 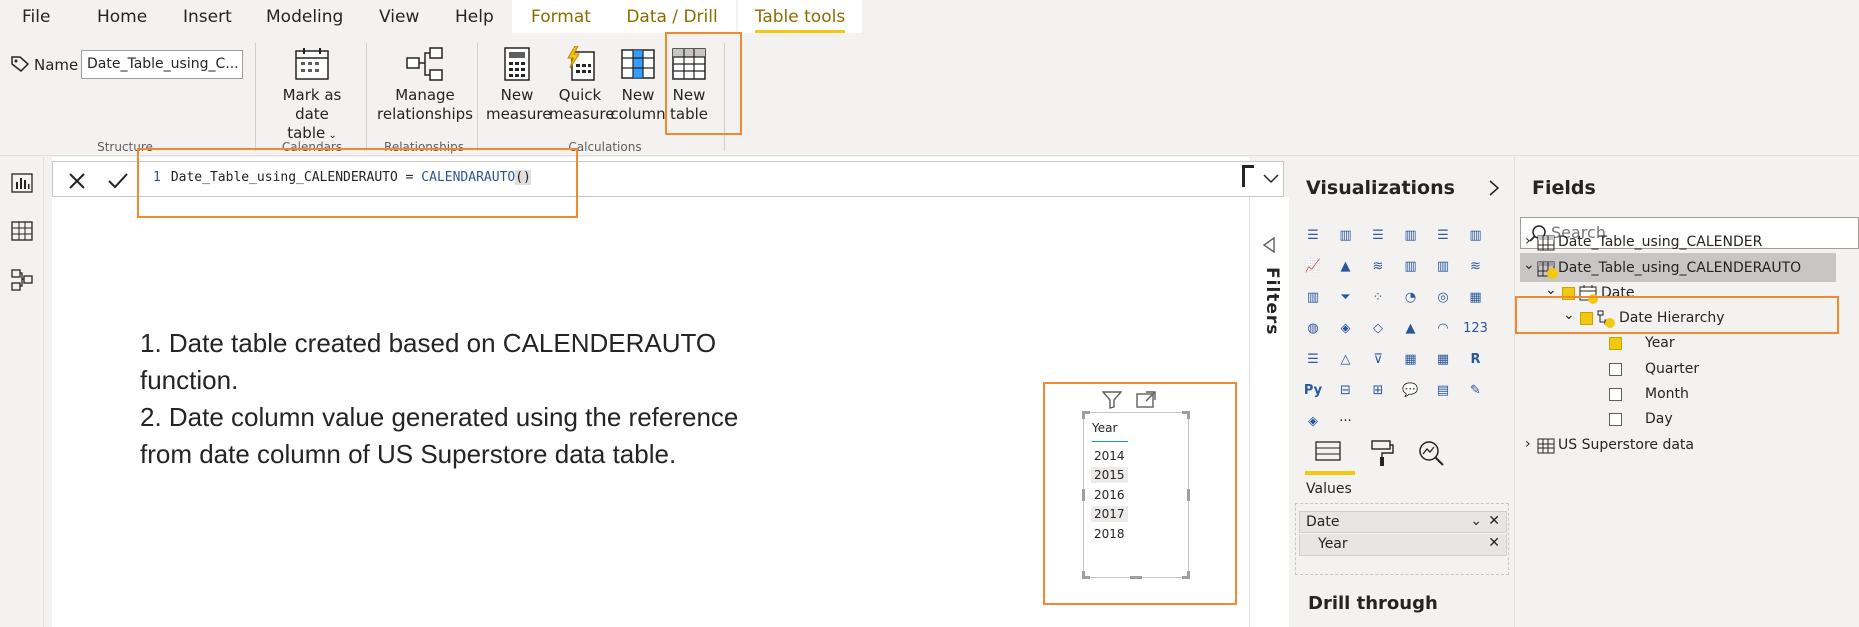 I want to click on paint-roller-icon, so click(x=1382, y=453).